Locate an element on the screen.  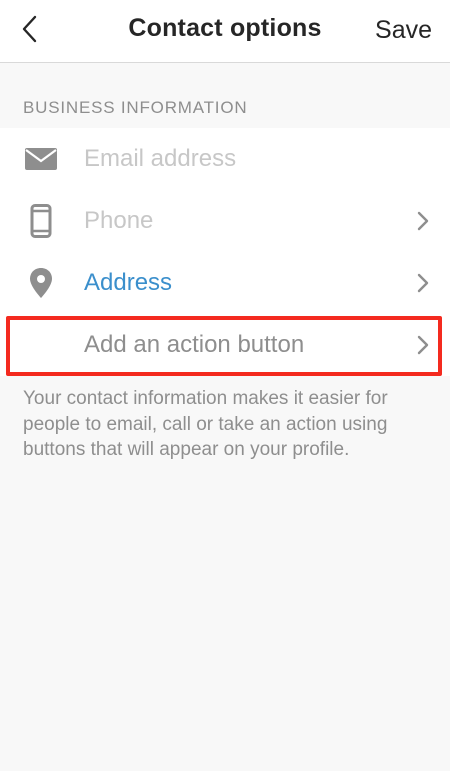
save-button: Save is located at coordinates (403, 30).